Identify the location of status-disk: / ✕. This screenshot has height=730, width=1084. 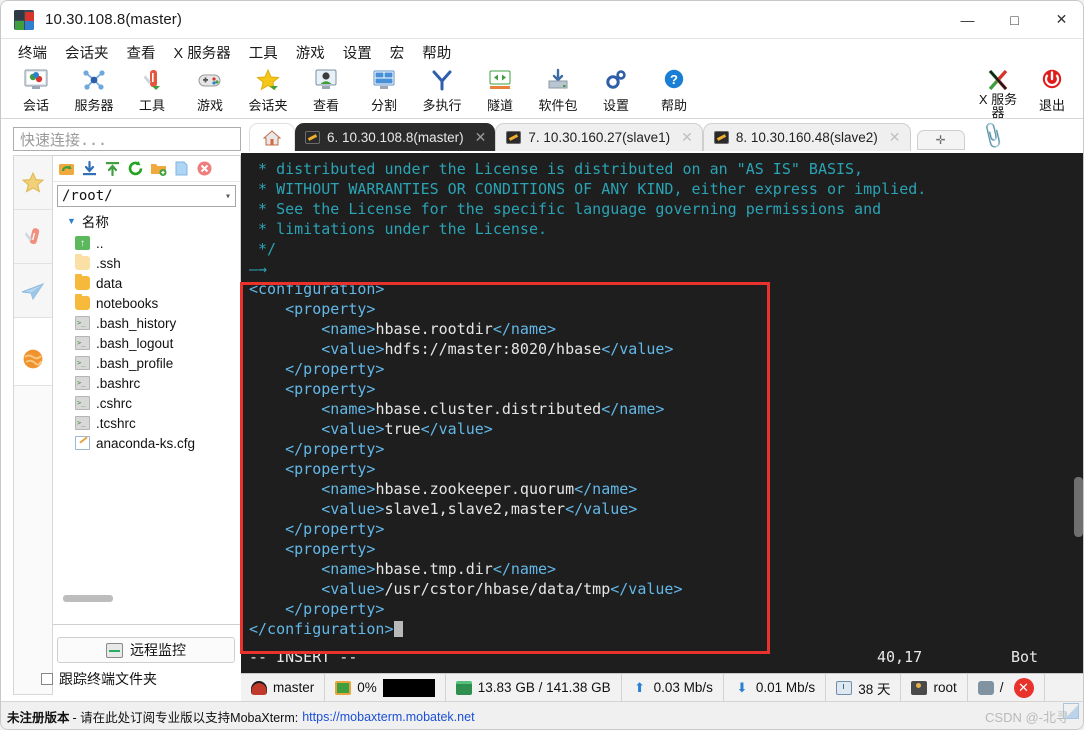
(1006, 687).